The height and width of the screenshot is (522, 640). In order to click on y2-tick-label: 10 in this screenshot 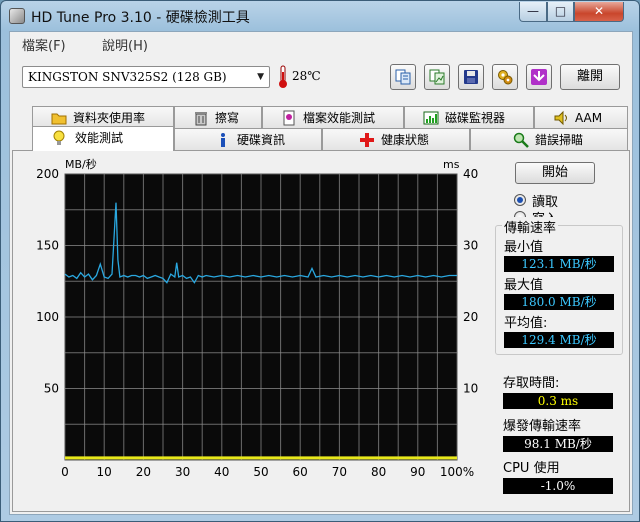, I will do `click(470, 389)`.